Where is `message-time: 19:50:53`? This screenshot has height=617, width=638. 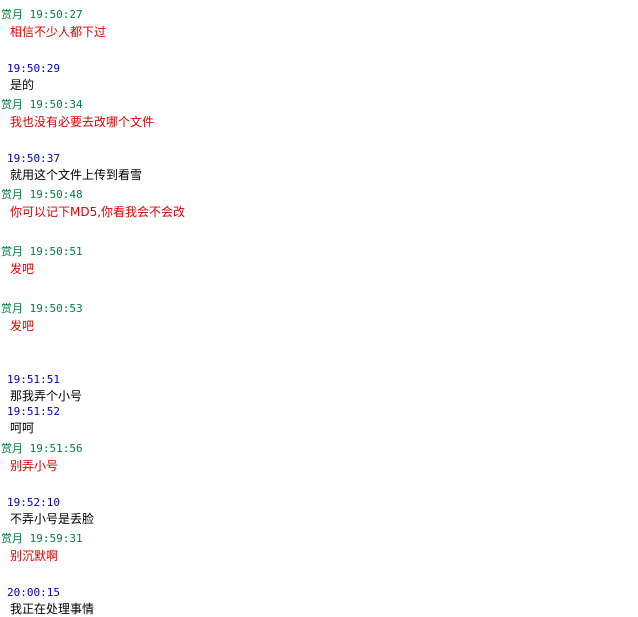 message-time: 19:50:53 is located at coordinates (56, 308).